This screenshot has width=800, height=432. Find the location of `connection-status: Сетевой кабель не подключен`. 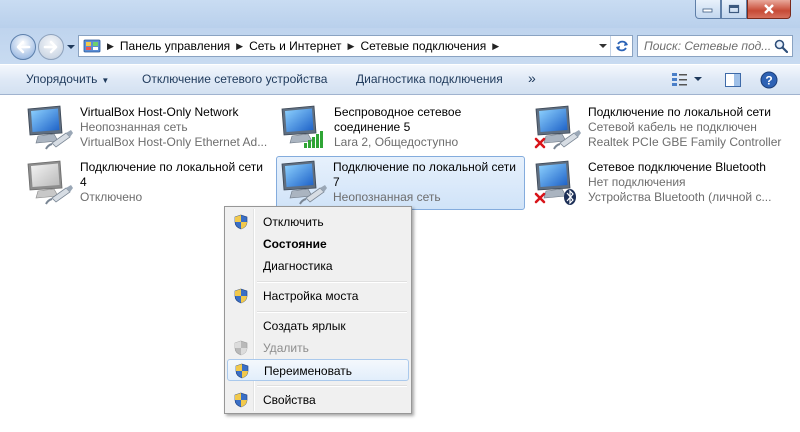

connection-status: Сетевой кабель не подключен is located at coordinates (672, 127).